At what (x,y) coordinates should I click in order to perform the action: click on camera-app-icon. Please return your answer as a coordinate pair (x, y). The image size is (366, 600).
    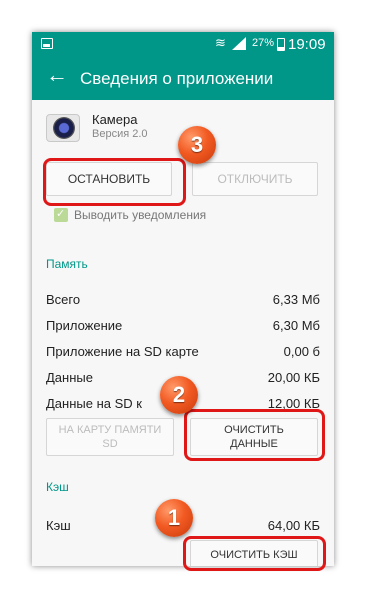
    Looking at the image, I should click on (63, 128).